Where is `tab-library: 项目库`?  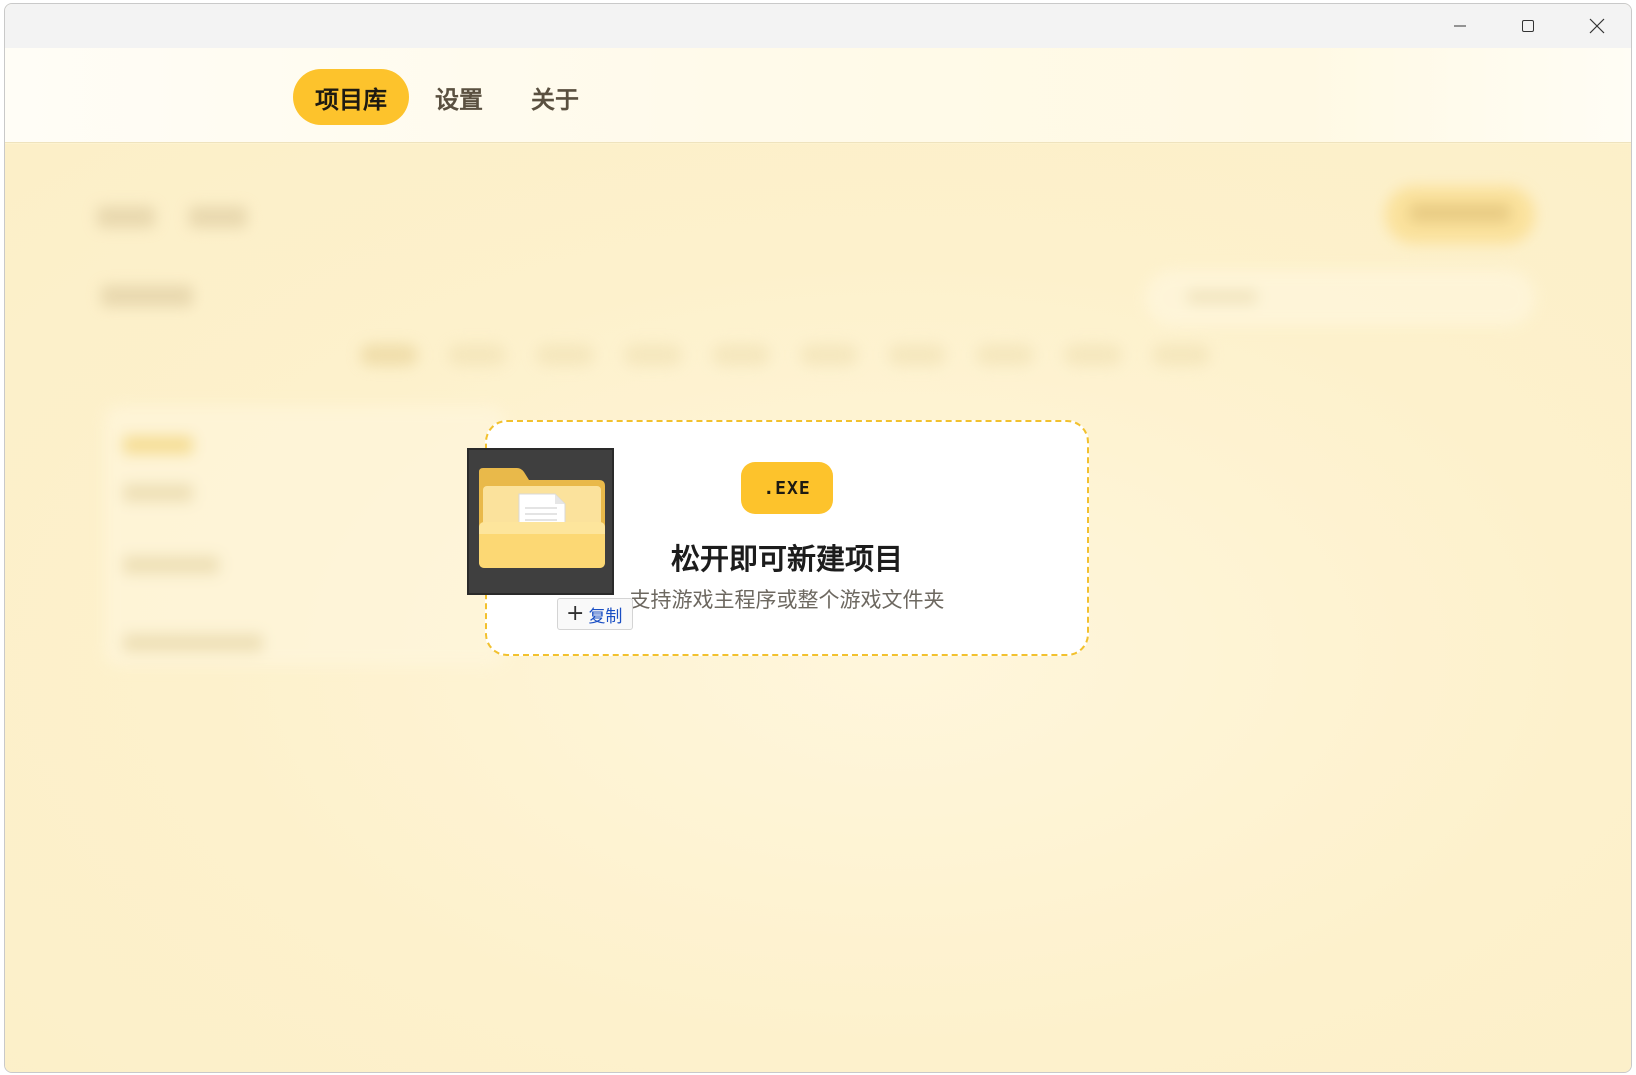
tab-library: 项目库 is located at coordinates (351, 97).